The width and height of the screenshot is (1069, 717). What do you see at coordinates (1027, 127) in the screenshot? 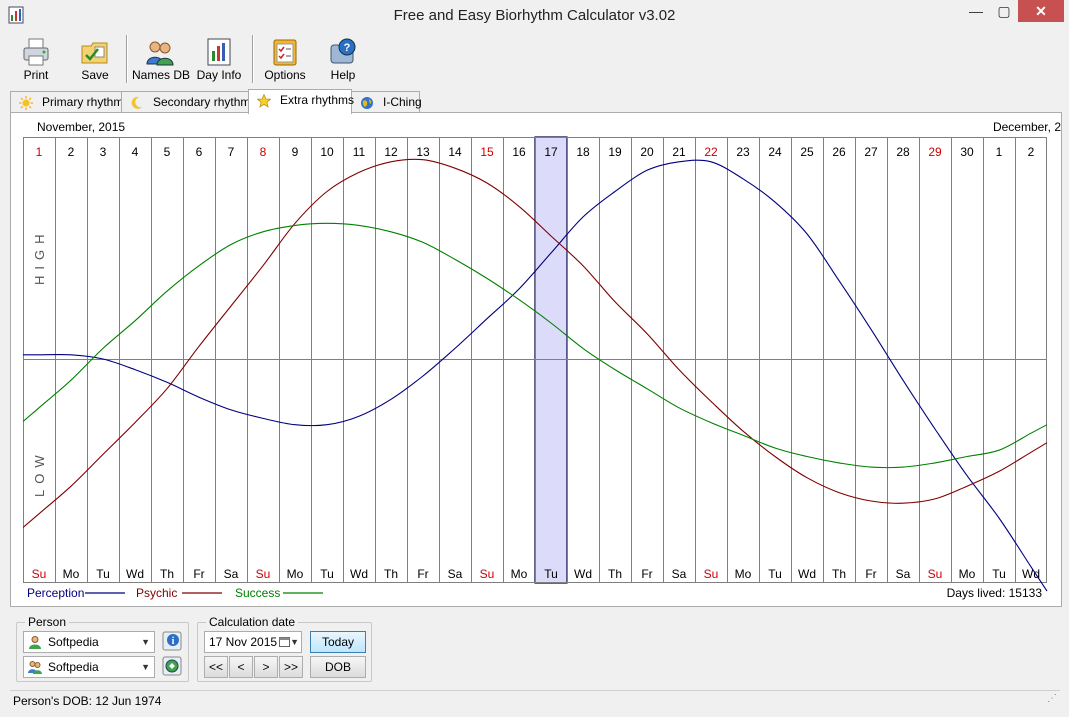
I see `month-label-right: December, 2` at bounding box center [1027, 127].